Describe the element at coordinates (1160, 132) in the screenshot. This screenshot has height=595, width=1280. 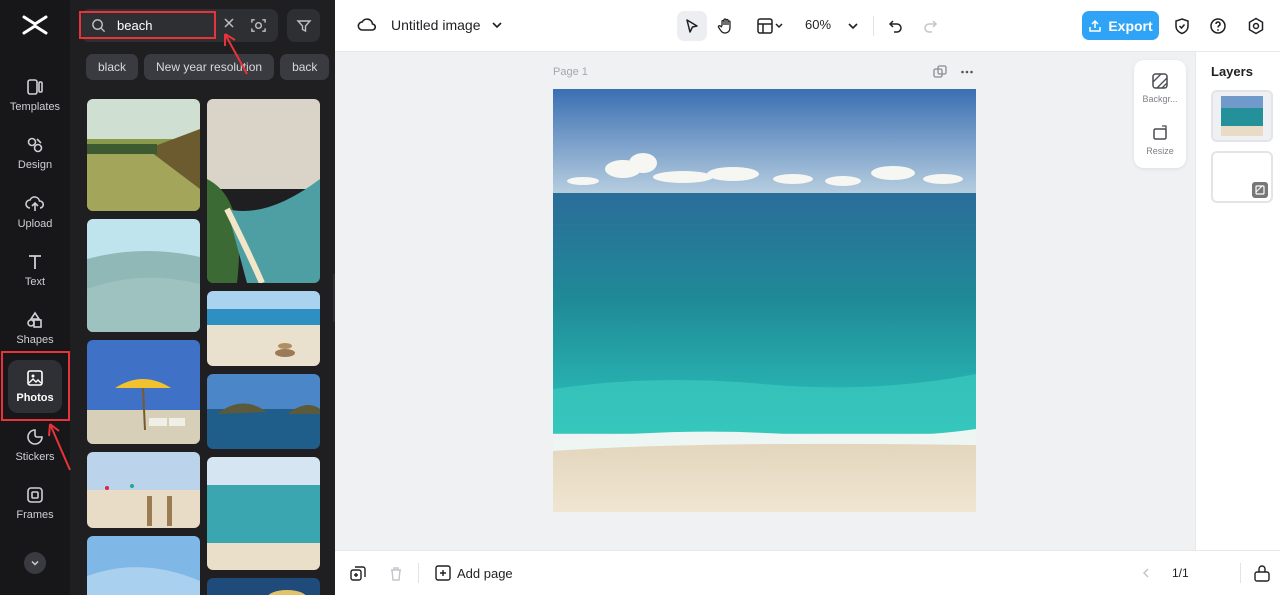
I see `resize-icon` at that location.